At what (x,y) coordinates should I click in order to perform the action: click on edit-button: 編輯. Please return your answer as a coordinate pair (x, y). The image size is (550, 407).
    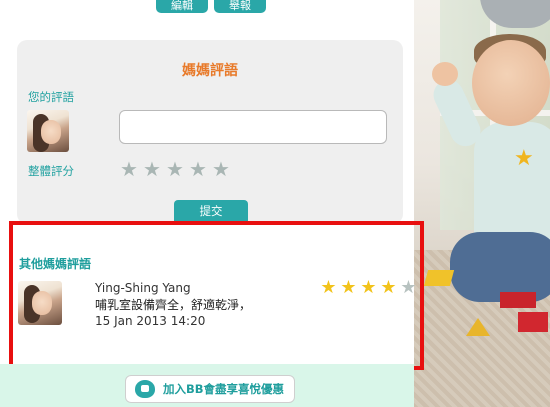
    Looking at the image, I should click on (182, 6).